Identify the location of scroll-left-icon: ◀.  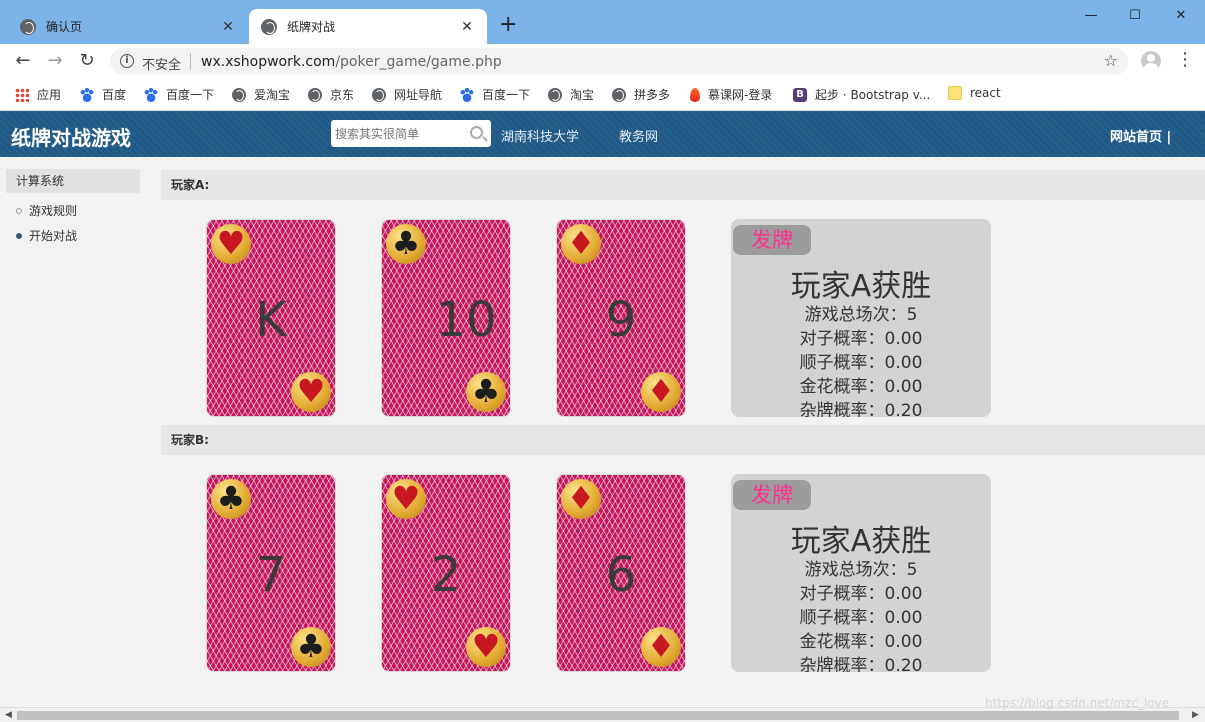
(8, 715).